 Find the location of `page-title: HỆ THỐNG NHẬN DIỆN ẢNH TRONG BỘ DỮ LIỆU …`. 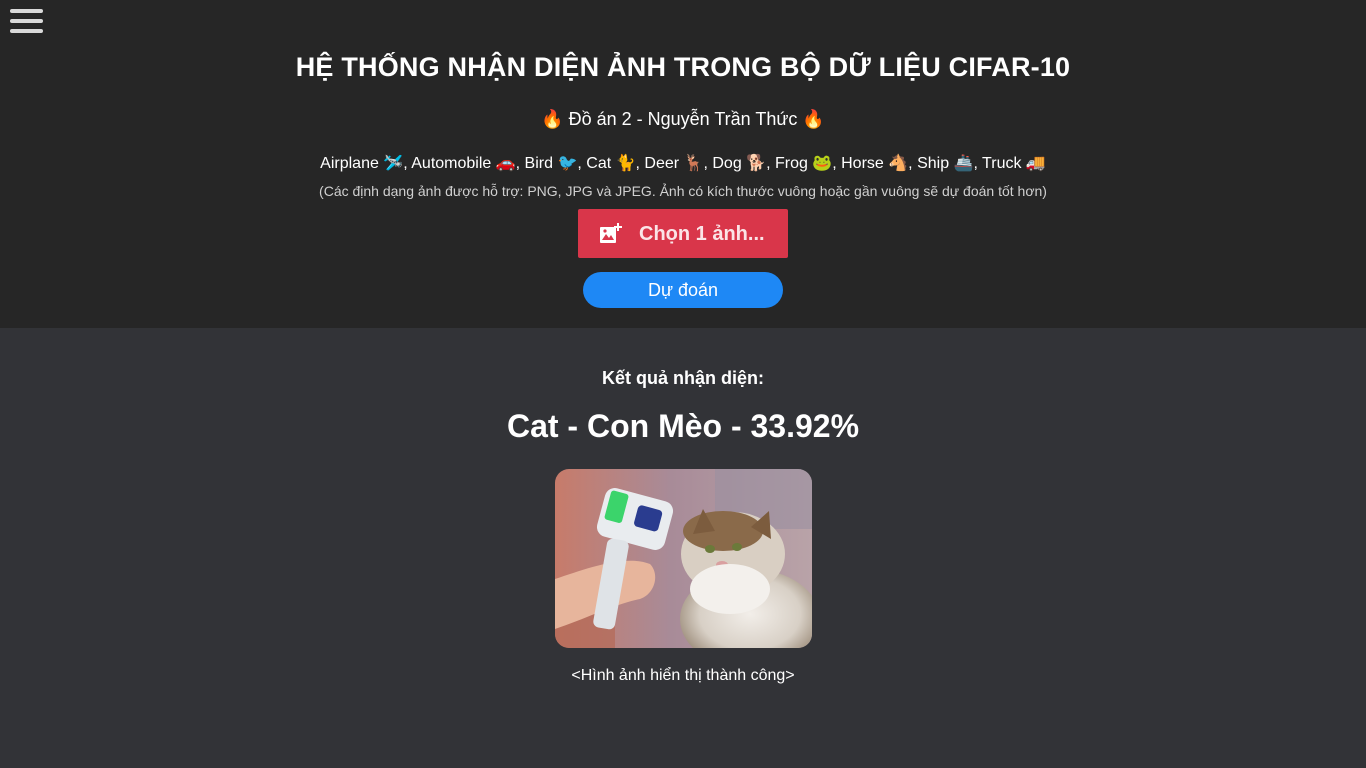

page-title: HỆ THỐNG NHẬN DIỆN ẢNH TRONG BỘ DỮ LIỆU … is located at coordinates (683, 67).